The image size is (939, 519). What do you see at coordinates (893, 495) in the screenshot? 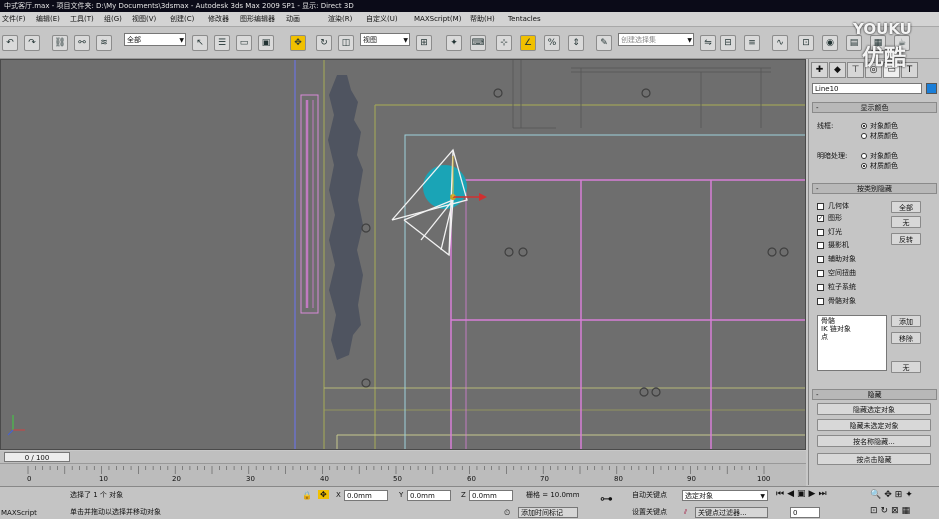
I see `viewport-navigation-controls: 🔍✥⊞✦` at bounding box center [893, 495].